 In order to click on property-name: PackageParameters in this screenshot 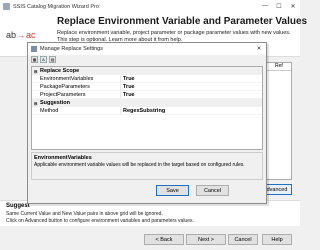, I will do `click(65, 86)`.